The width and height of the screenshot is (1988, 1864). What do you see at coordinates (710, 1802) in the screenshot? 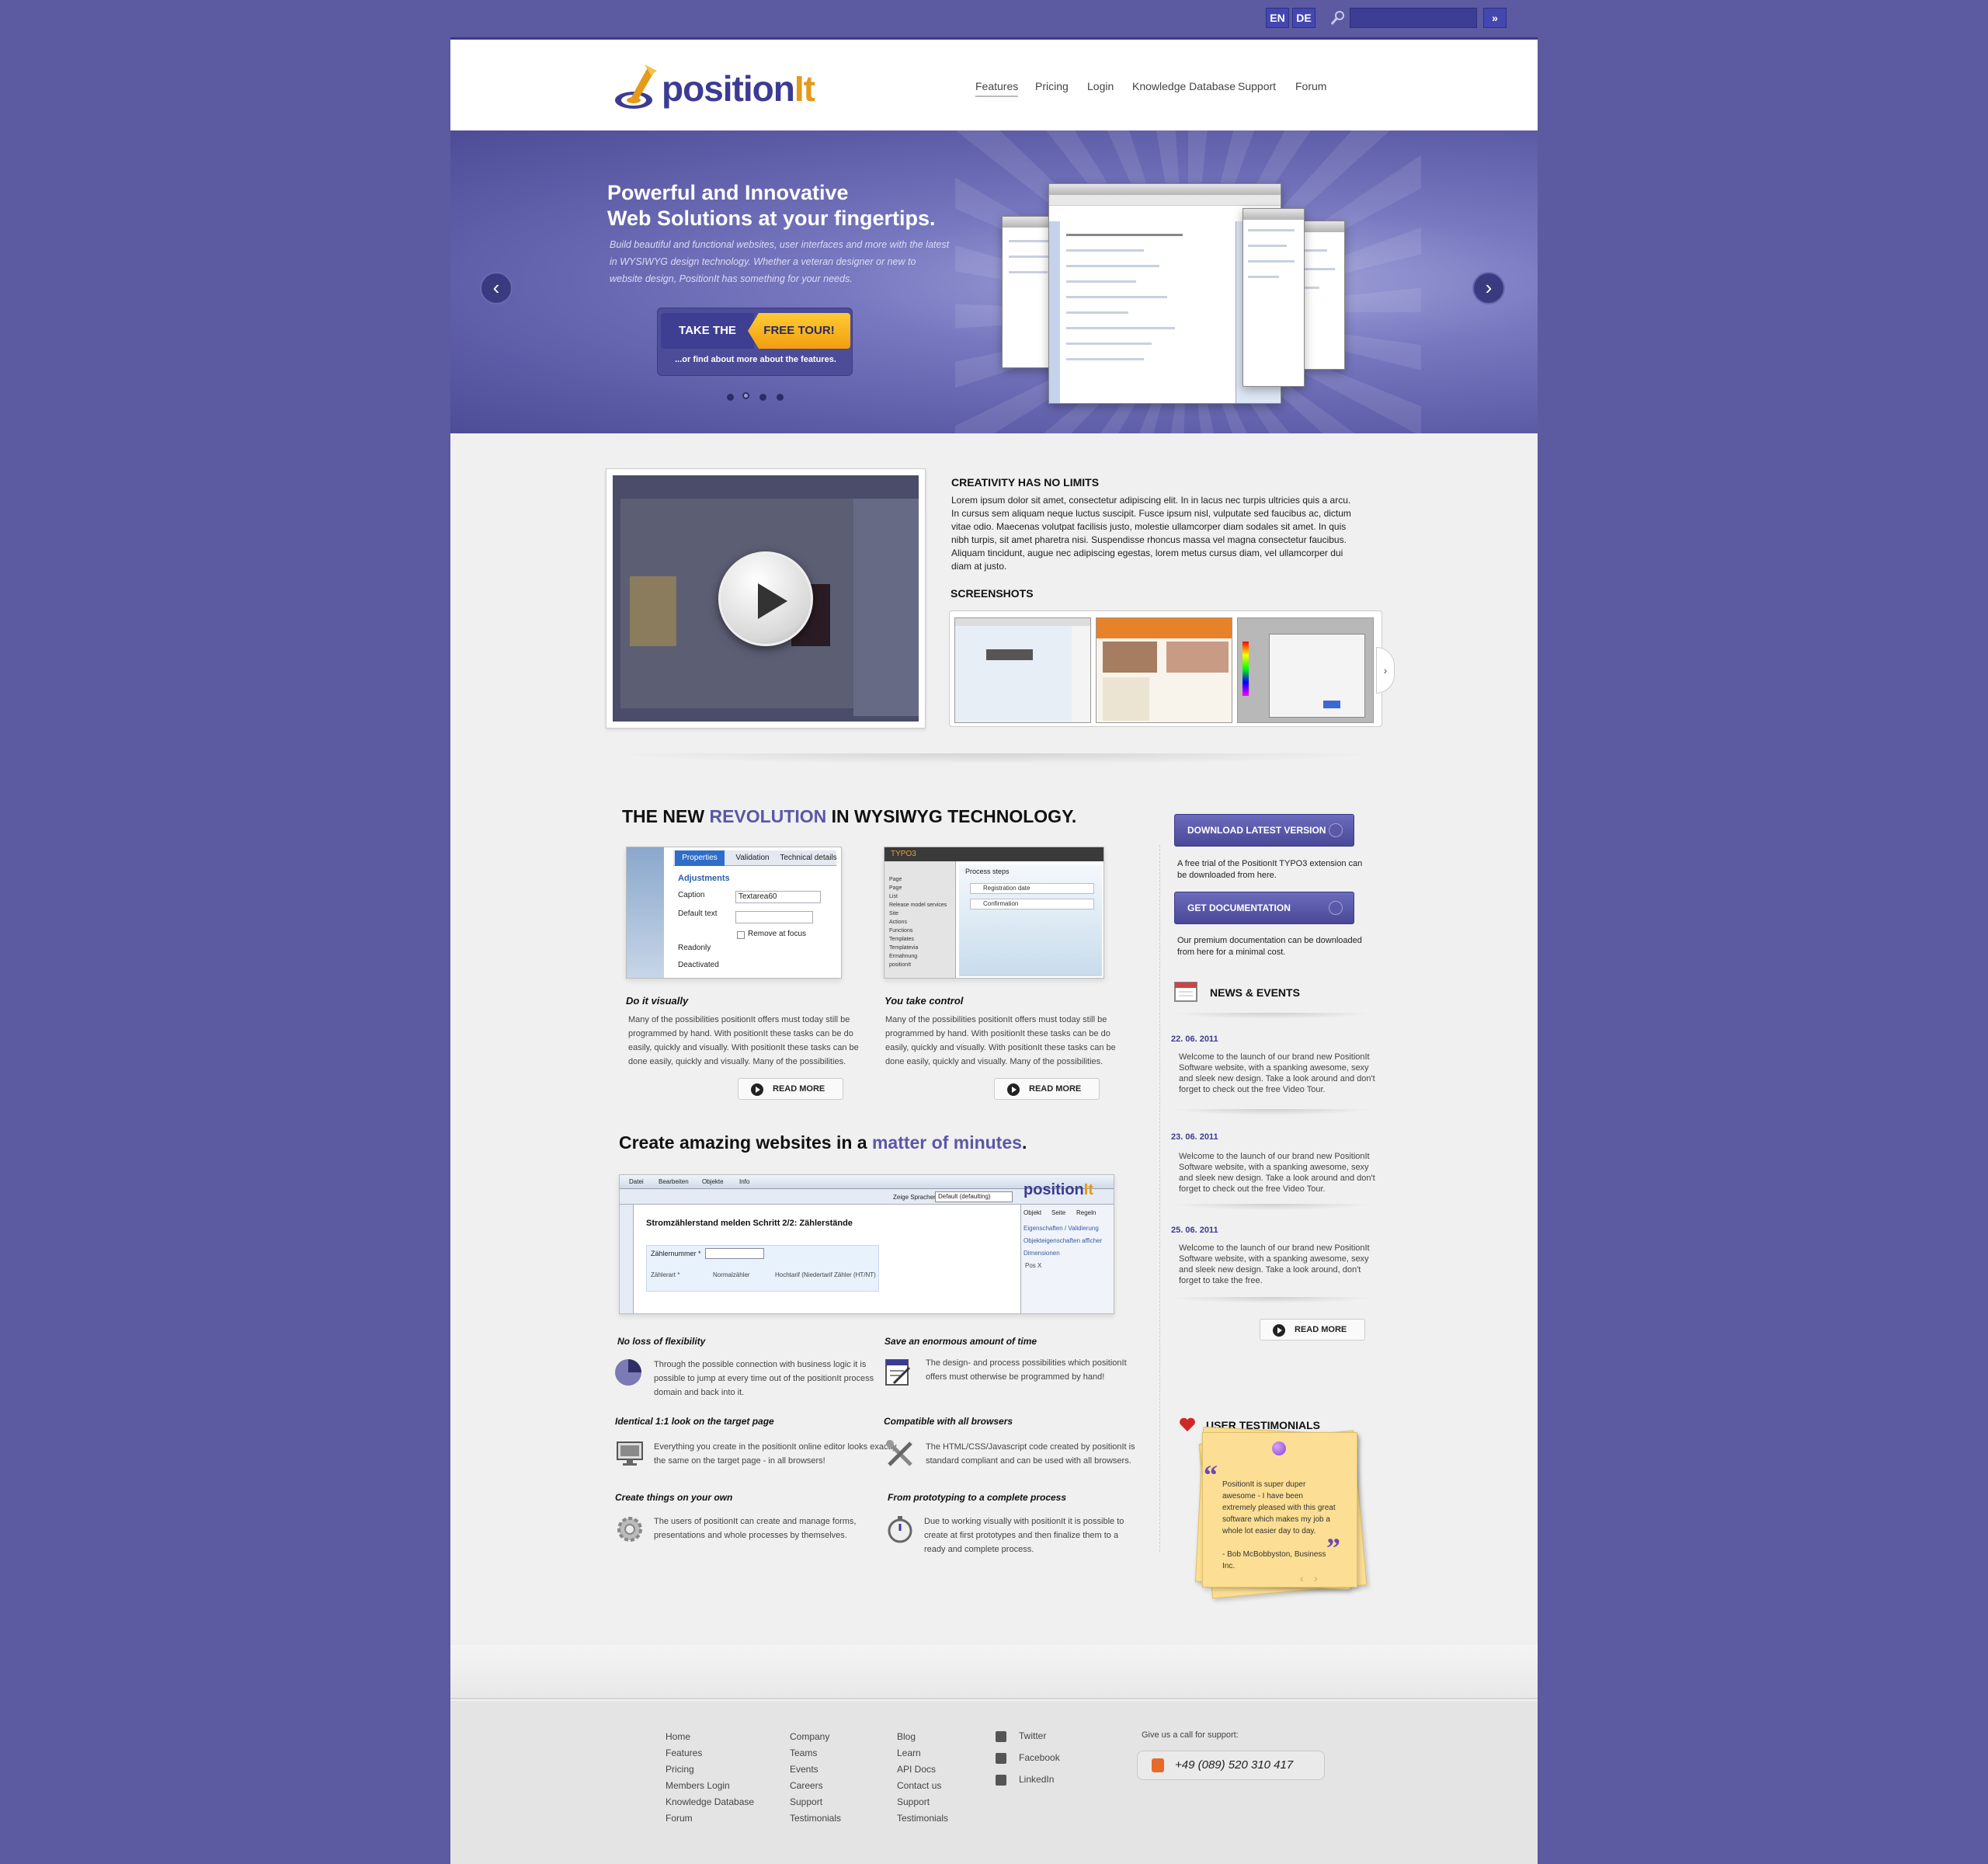
I see `footer-link-knowledge-database: Knowledge Database` at bounding box center [710, 1802].